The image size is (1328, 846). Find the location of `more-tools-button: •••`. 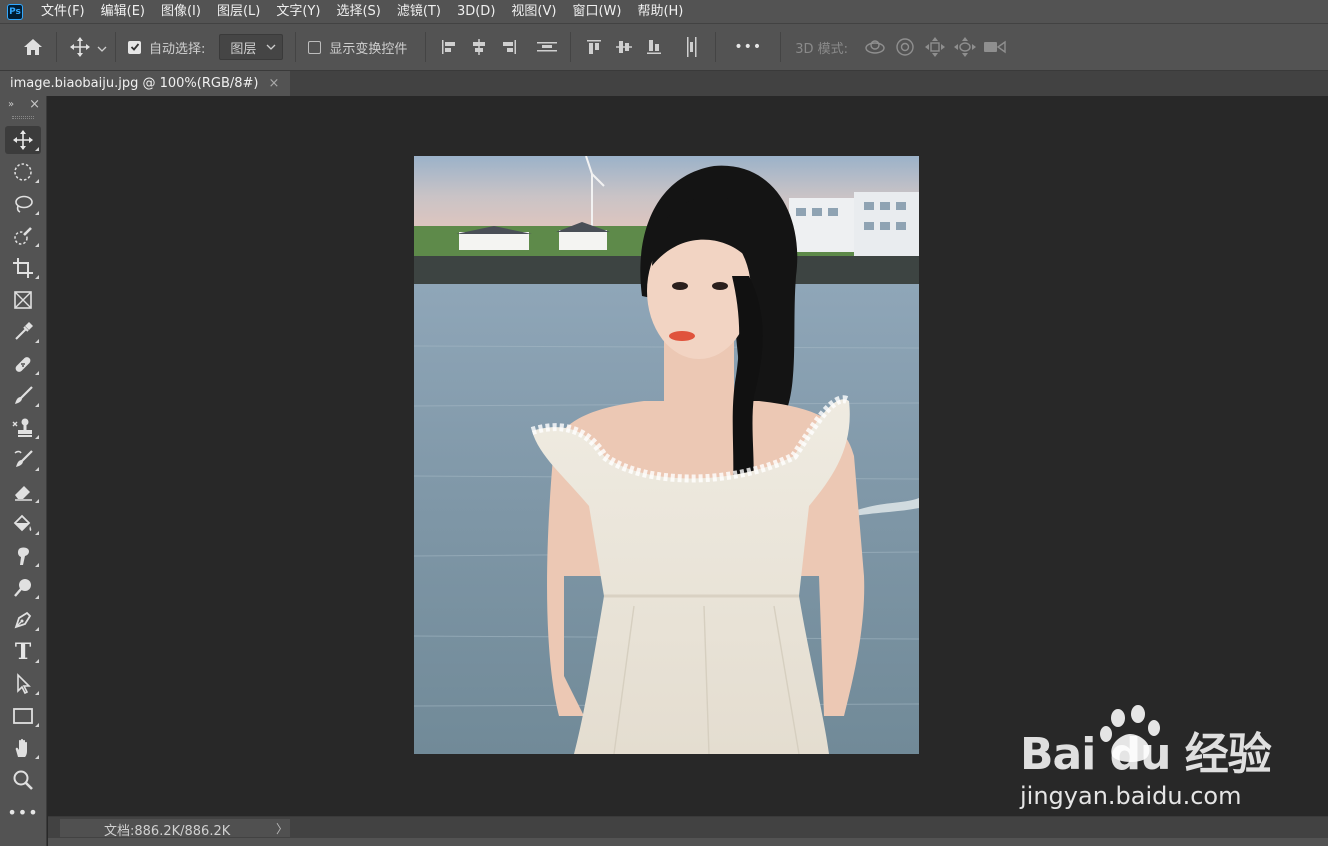

more-tools-button: ••• is located at coordinates (23, 812).